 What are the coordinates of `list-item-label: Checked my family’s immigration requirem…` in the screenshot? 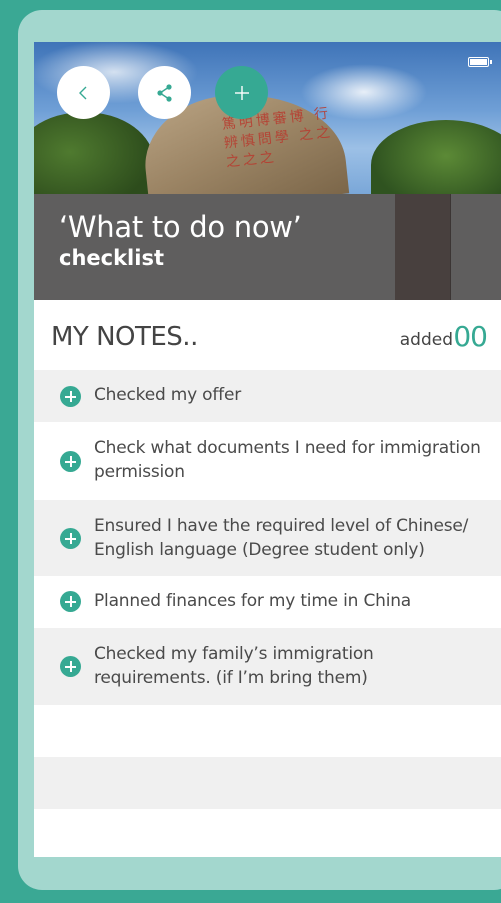 It's located at (234, 666).